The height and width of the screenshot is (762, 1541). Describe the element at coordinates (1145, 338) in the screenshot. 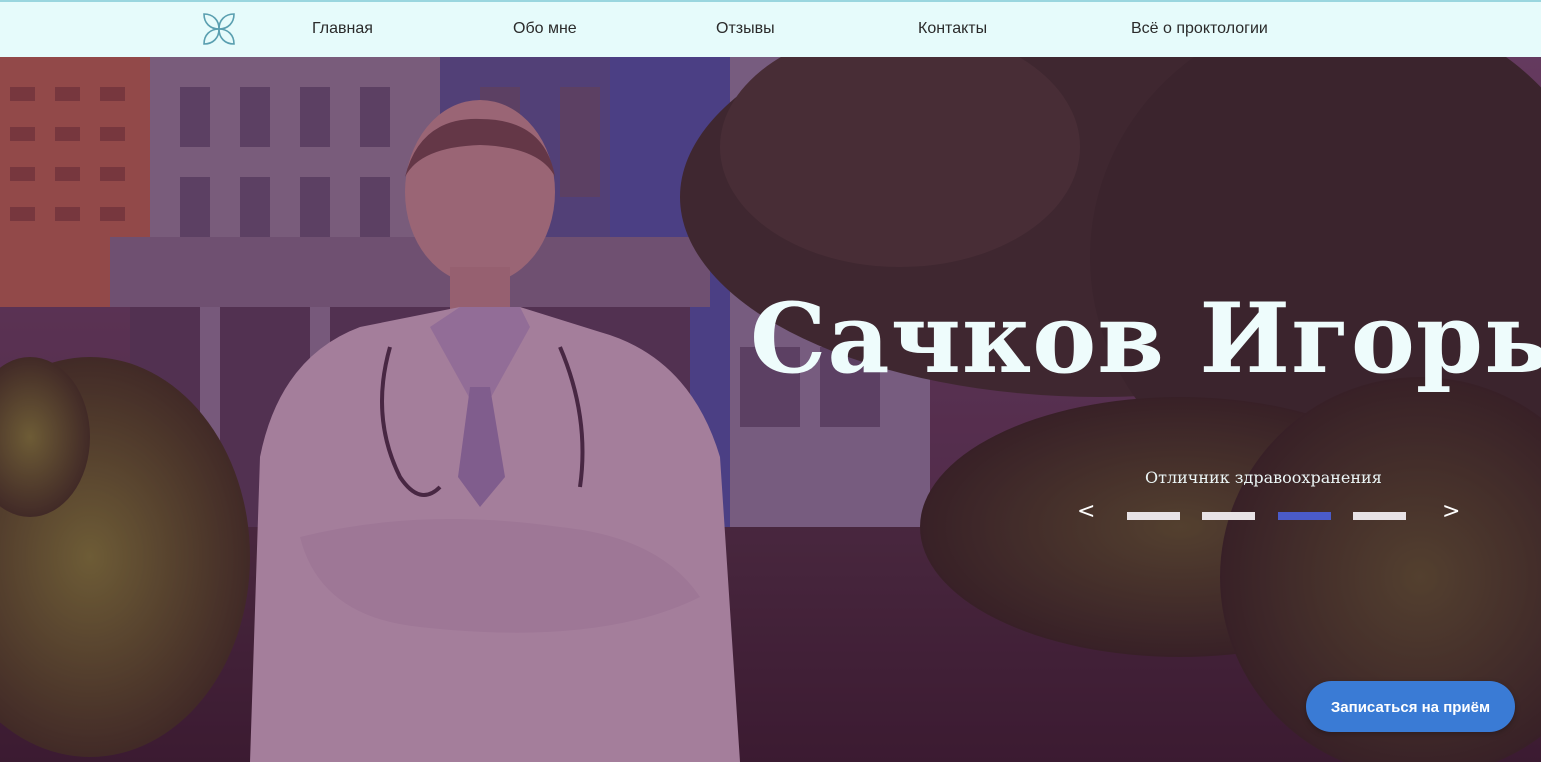

I see `hero-title: Сачков Игорь` at that location.